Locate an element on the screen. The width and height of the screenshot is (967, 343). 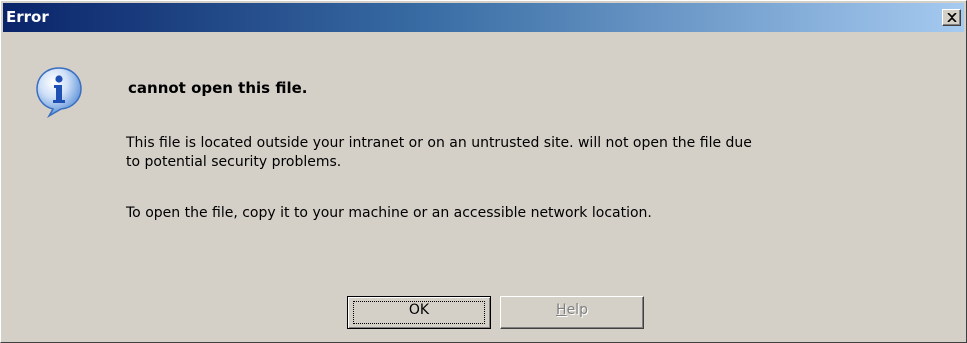
ok-button: OK is located at coordinates (419, 312).